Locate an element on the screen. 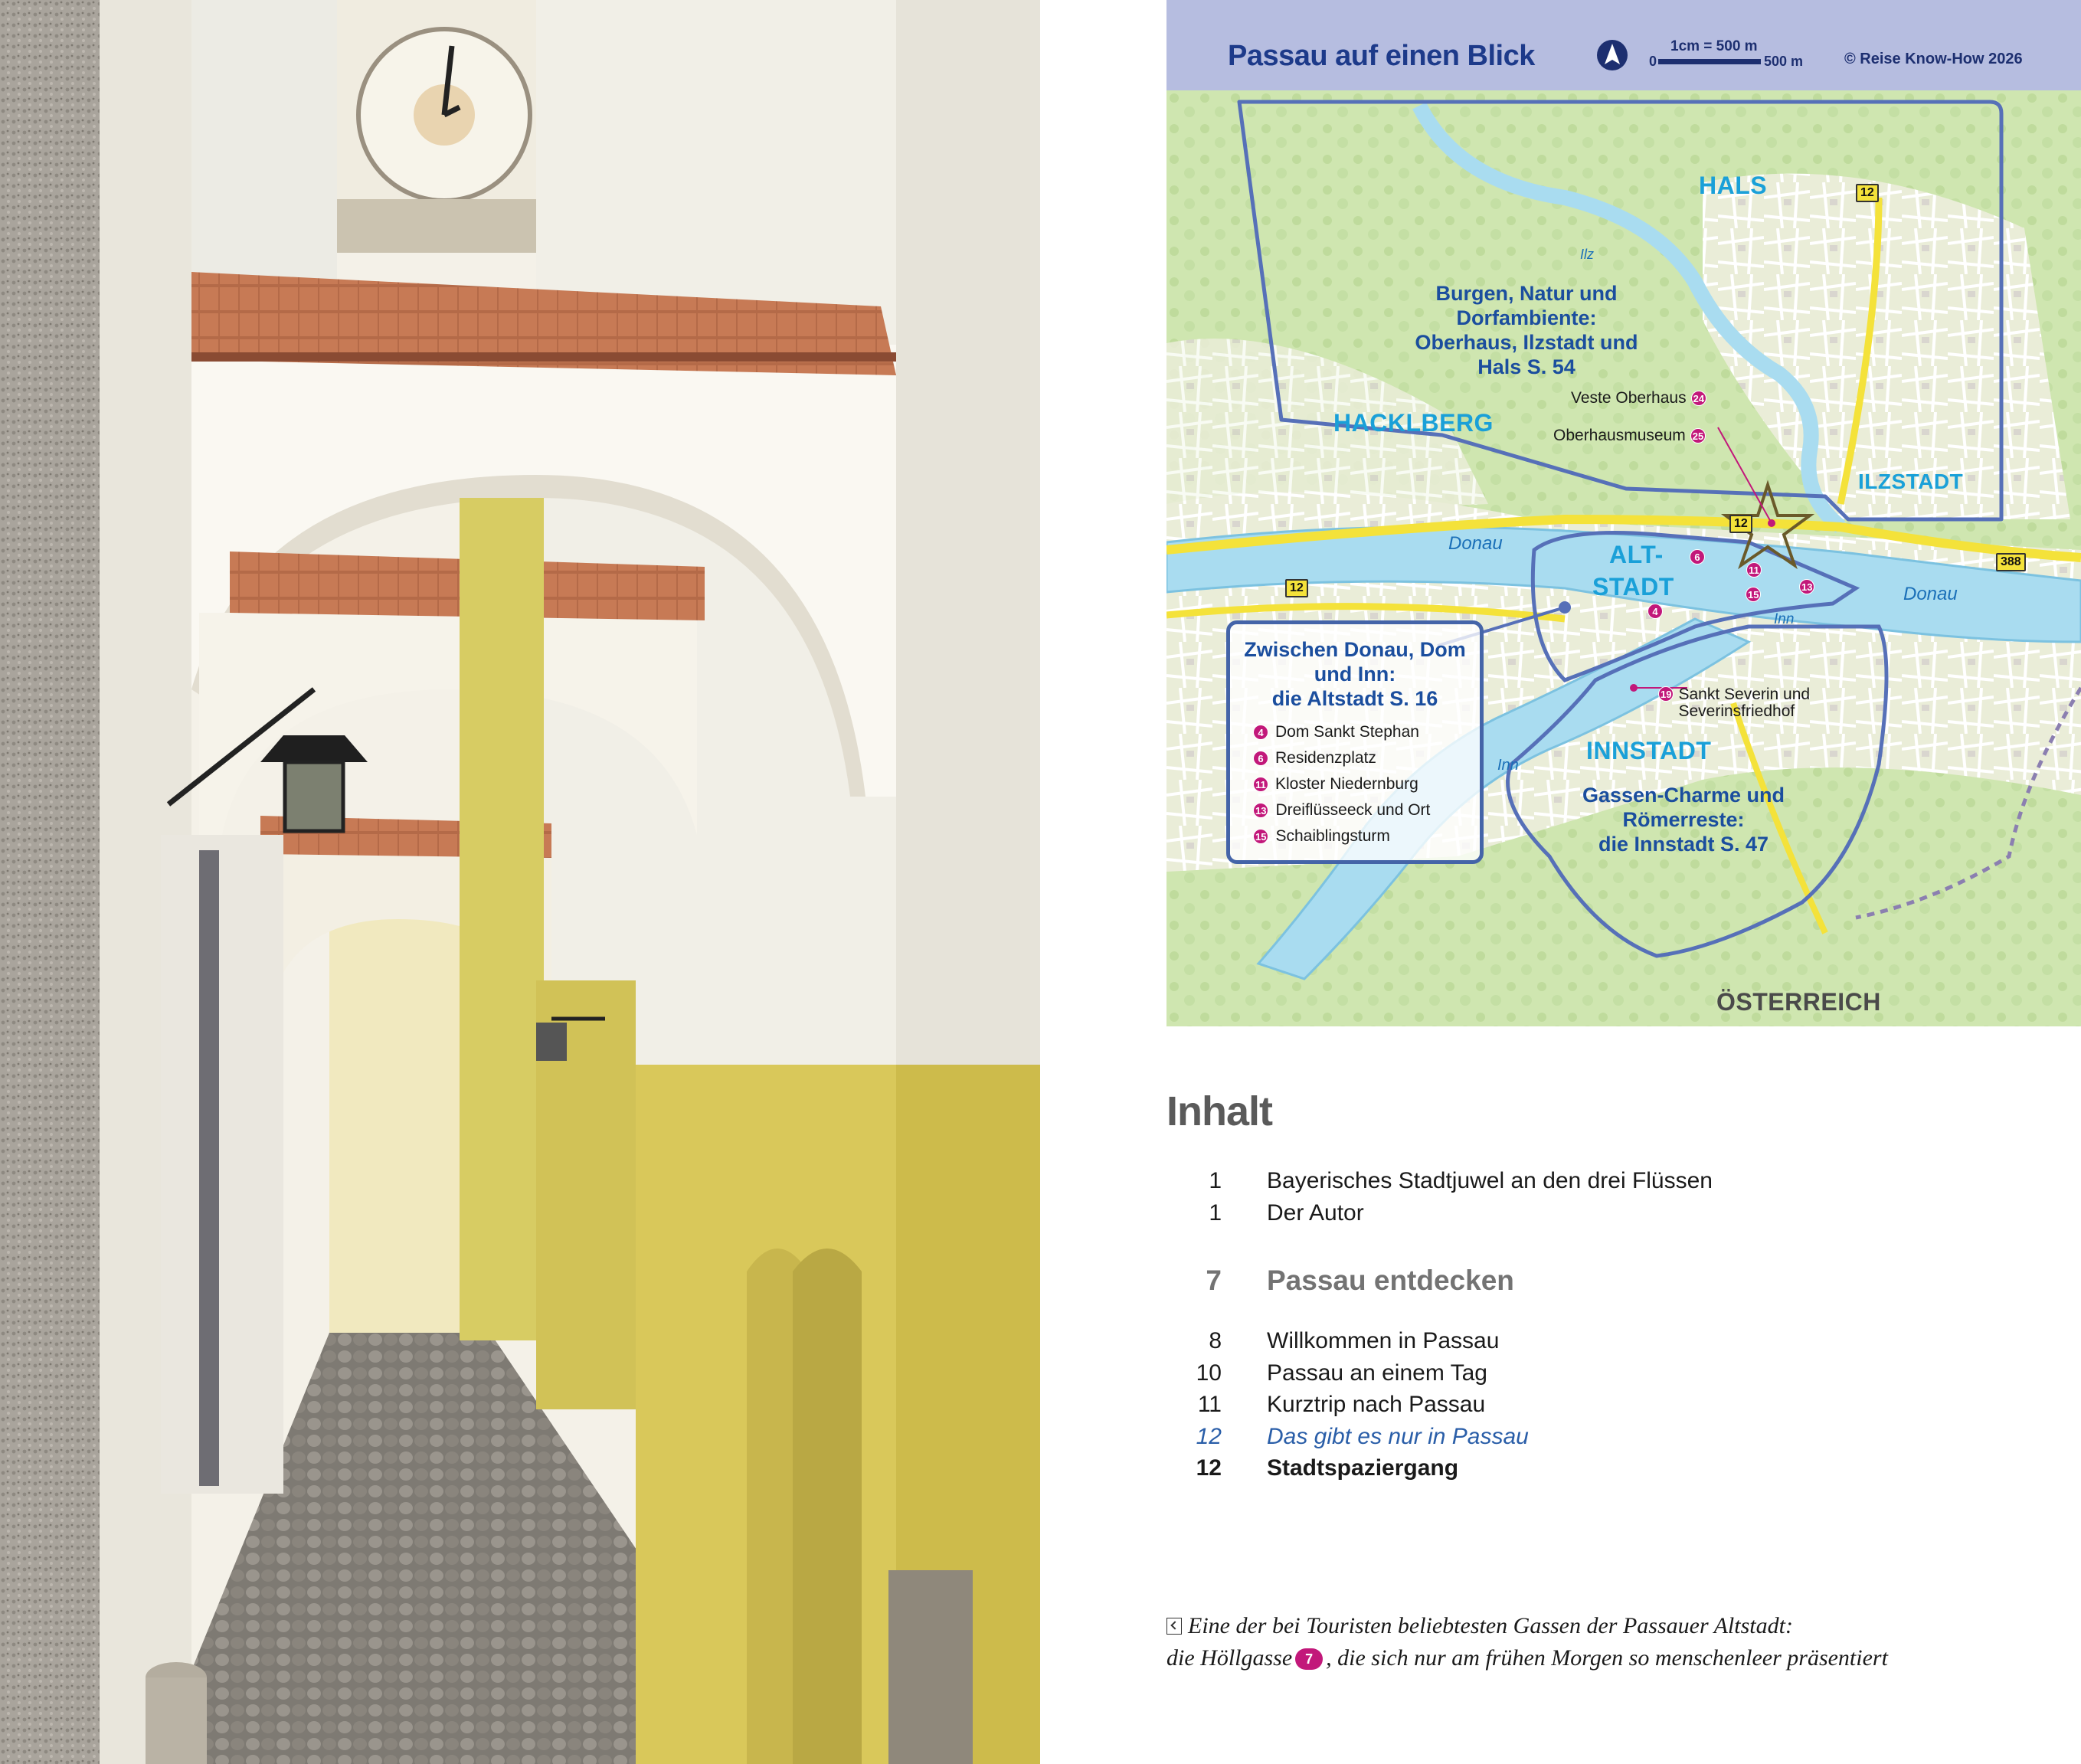 This screenshot has width=2081, height=1764. map-copyright: © Reise Know-How 2026 is located at coordinates (1933, 59).